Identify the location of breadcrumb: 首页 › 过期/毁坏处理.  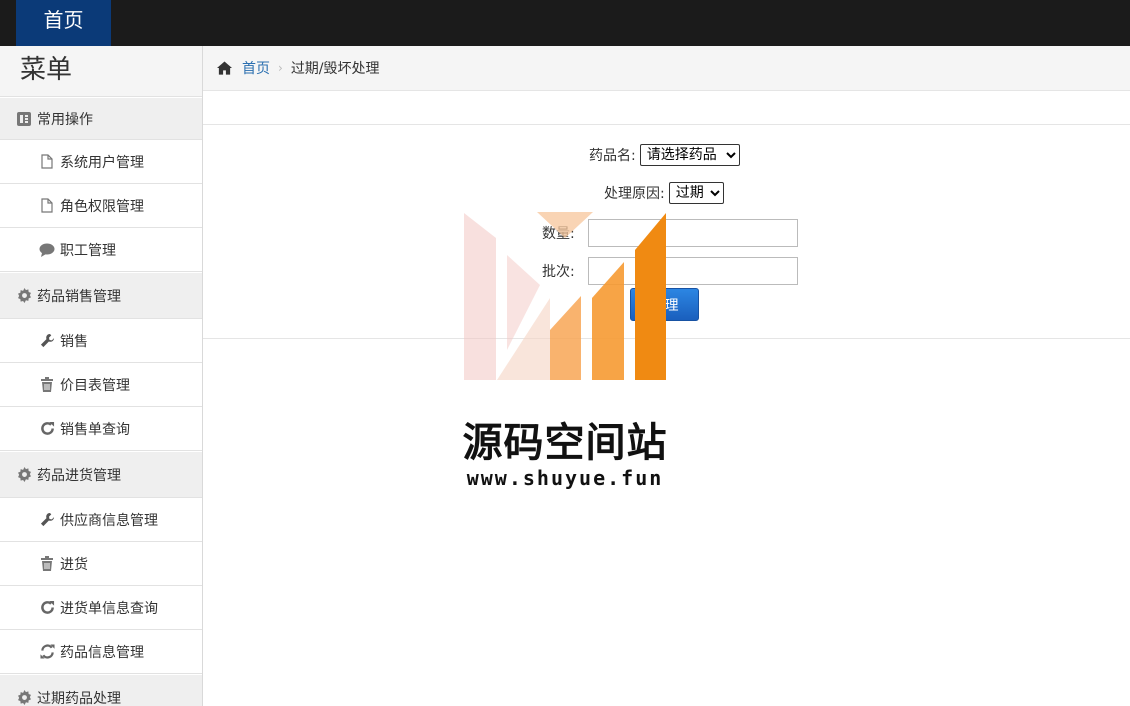
(666, 68).